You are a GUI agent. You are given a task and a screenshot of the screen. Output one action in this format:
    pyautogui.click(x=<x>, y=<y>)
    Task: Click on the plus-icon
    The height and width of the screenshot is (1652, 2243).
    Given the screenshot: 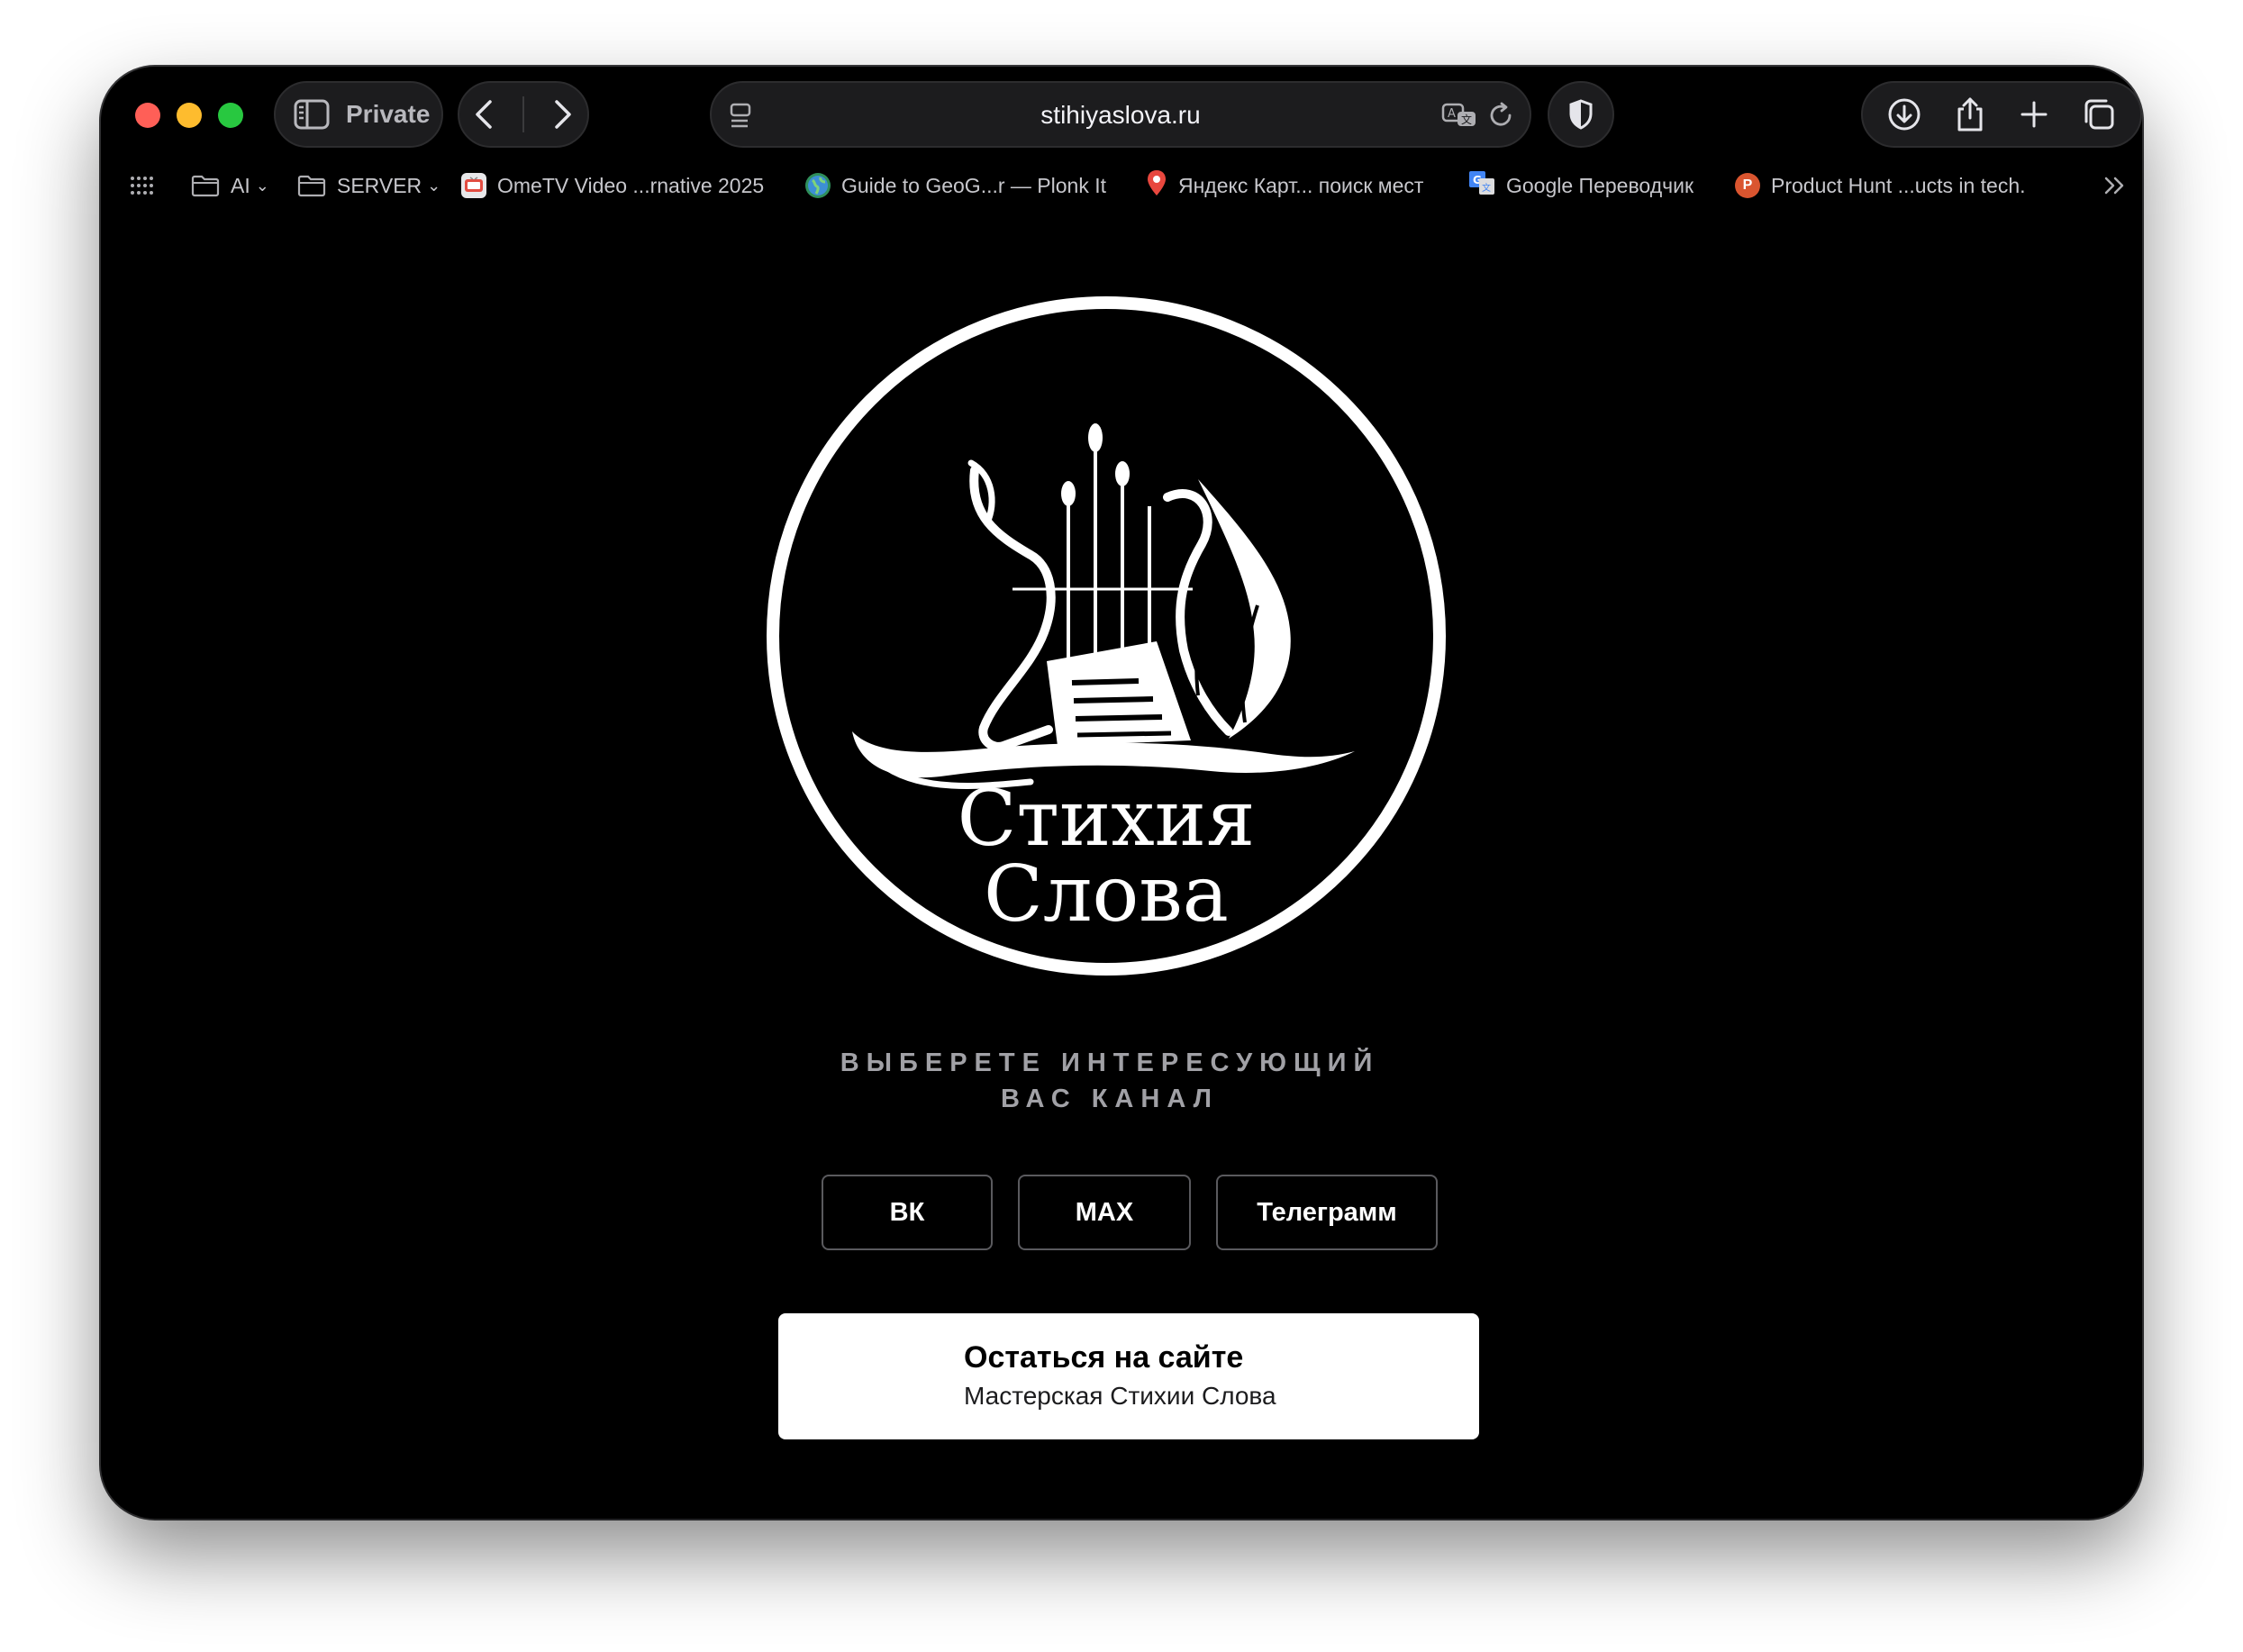 What is the action you would take?
    pyautogui.click(x=2034, y=114)
    